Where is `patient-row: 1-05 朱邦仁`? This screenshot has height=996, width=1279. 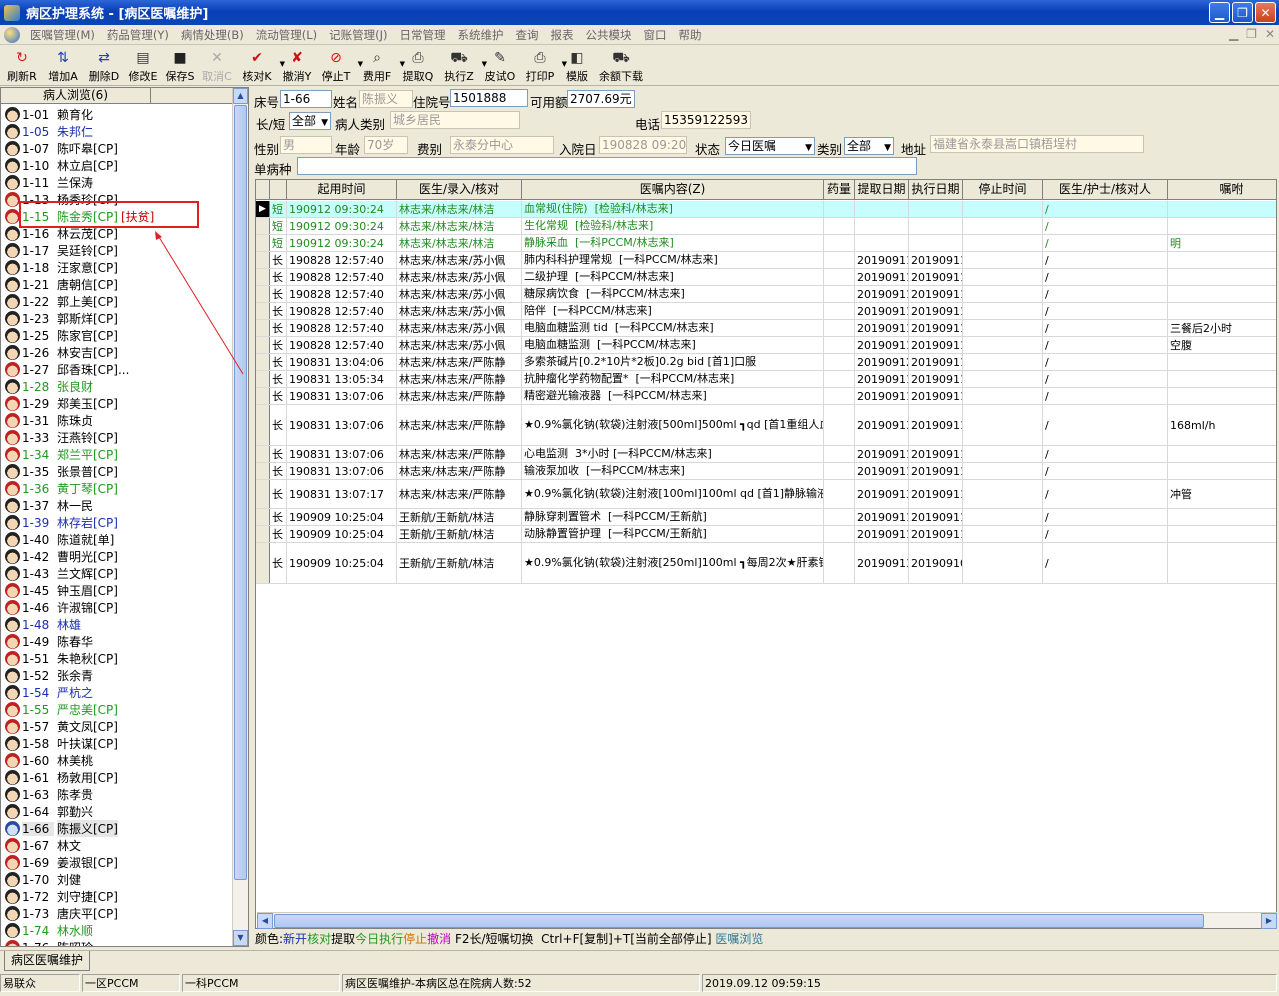 patient-row: 1-05 朱邦仁 is located at coordinates (117, 131).